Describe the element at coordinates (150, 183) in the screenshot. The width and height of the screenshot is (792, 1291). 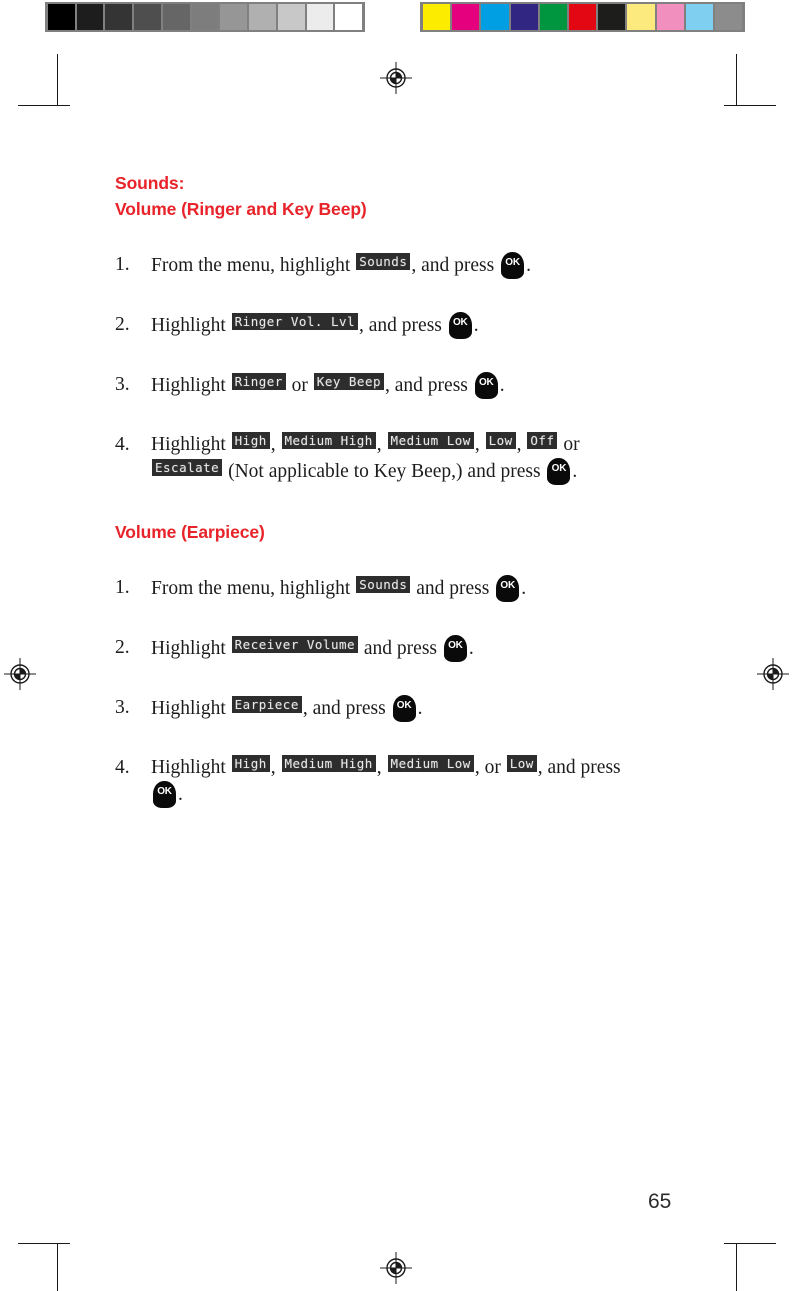
I see `section-title: Sounds:` at that location.